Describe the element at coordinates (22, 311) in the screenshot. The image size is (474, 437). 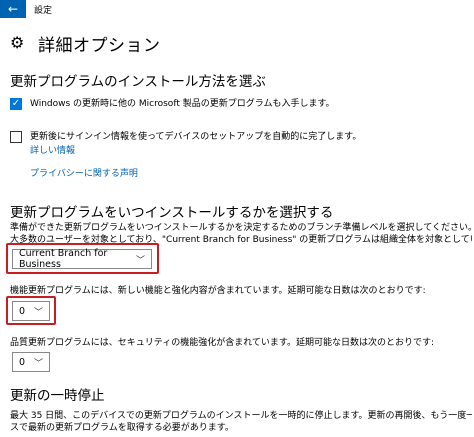
I see `feature-days-value: 0` at that location.